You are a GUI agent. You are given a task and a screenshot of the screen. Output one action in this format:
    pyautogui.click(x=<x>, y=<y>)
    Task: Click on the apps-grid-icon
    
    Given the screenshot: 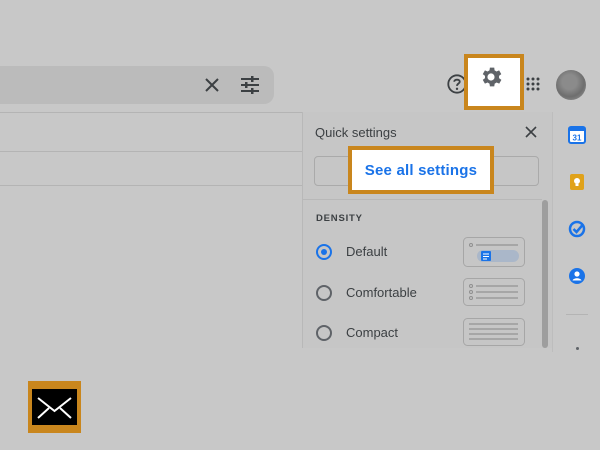 What is the action you would take?
    pyautogui.click(x=533, y=84)
    